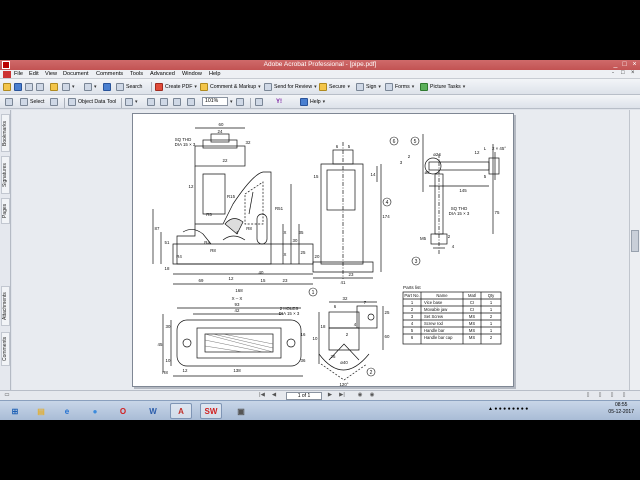  I want to click on create-pdf-button: Create PDF ▾, so click(176, 87).